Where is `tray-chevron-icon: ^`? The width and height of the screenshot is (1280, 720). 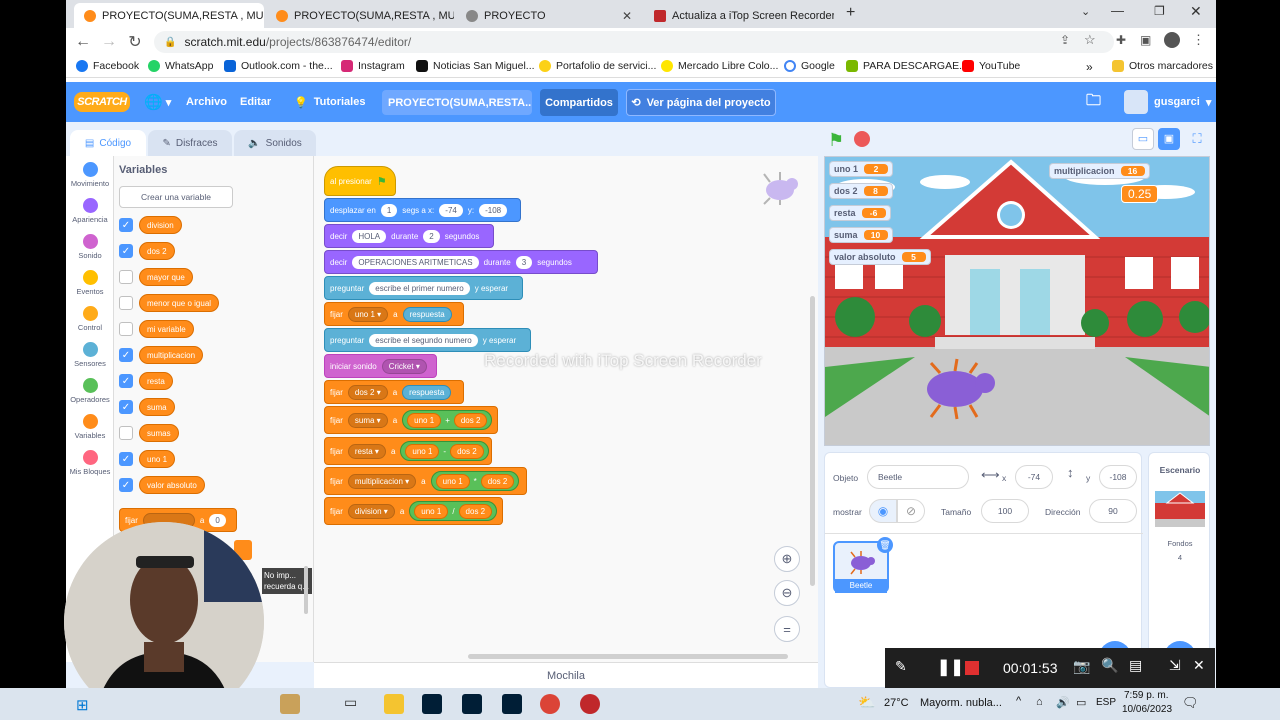
tray-chevron-icon: ^ is located at coordinates (1018, 701).